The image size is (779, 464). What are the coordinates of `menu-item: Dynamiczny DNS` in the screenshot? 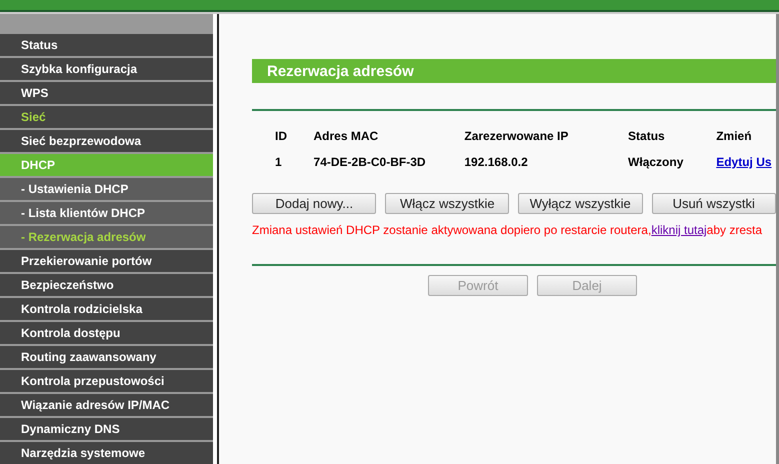 It's located at (106, 430).